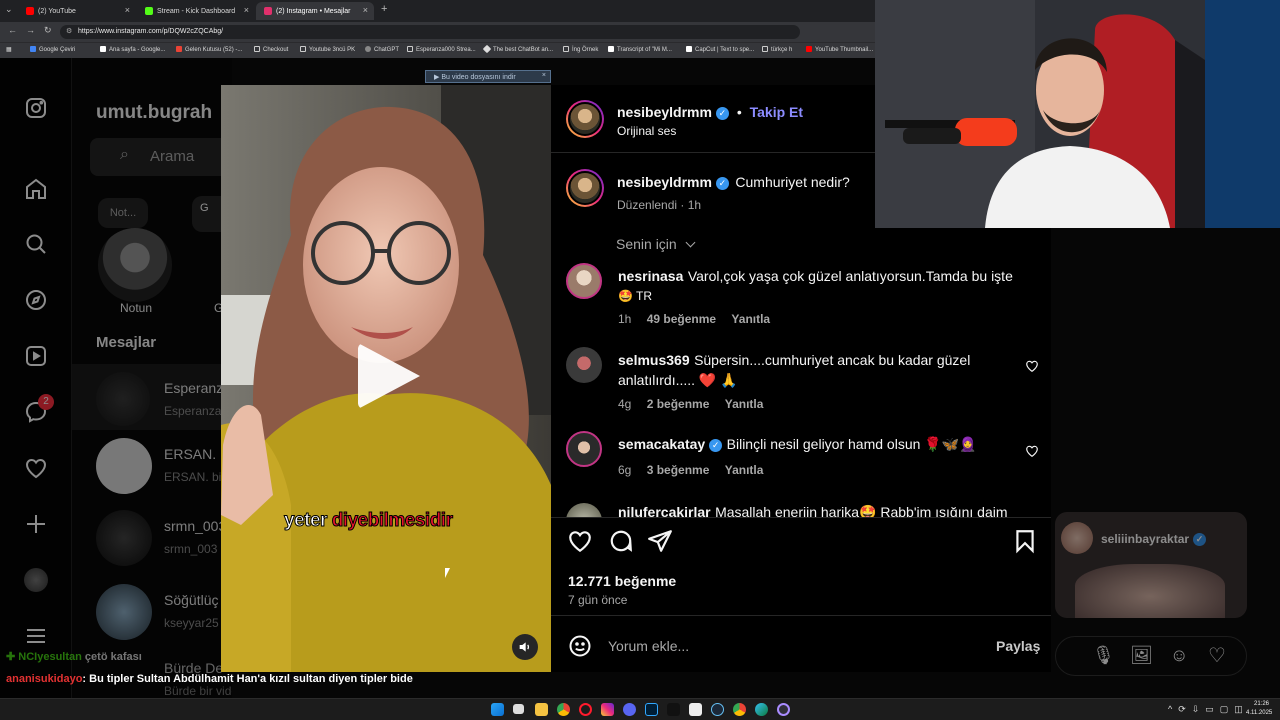  What do you see at coordinates (622, 581) in the screenshot?
I see `like-count: 12.771 beğenme` at bounding box center [622, 581].